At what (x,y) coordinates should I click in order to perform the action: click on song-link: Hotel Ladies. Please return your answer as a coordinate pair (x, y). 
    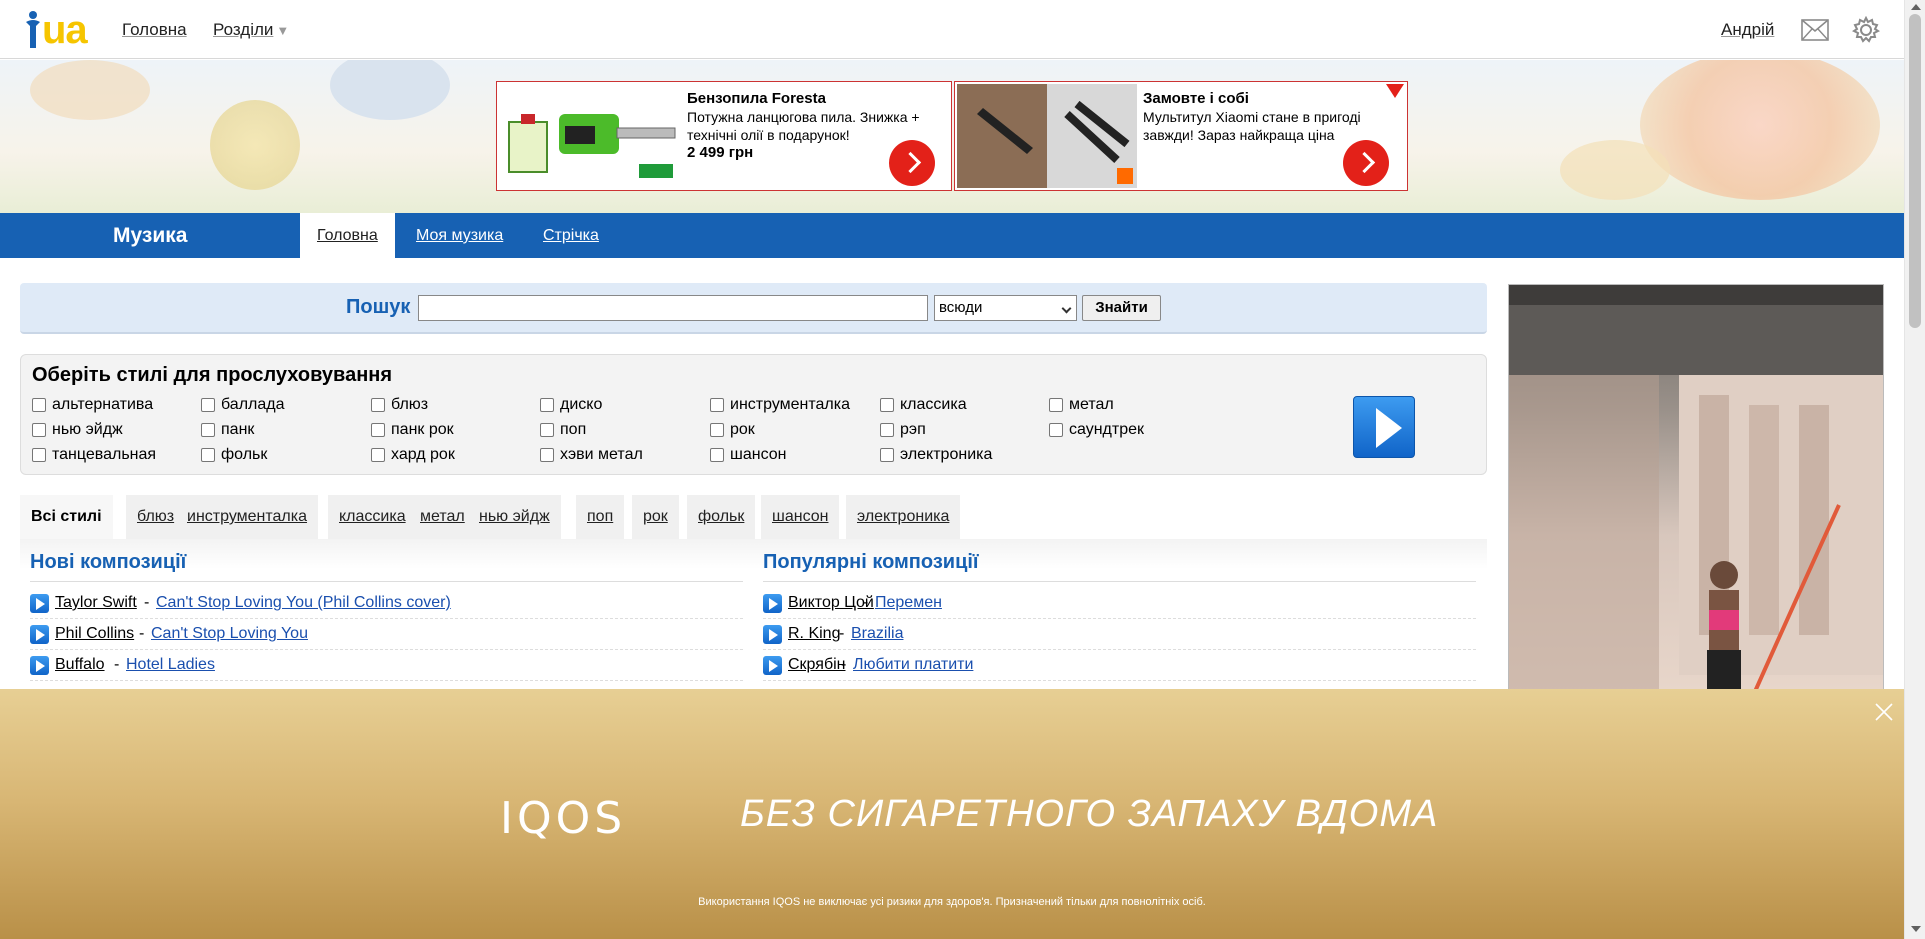
    Looking at the image, I should click on (170, 665).